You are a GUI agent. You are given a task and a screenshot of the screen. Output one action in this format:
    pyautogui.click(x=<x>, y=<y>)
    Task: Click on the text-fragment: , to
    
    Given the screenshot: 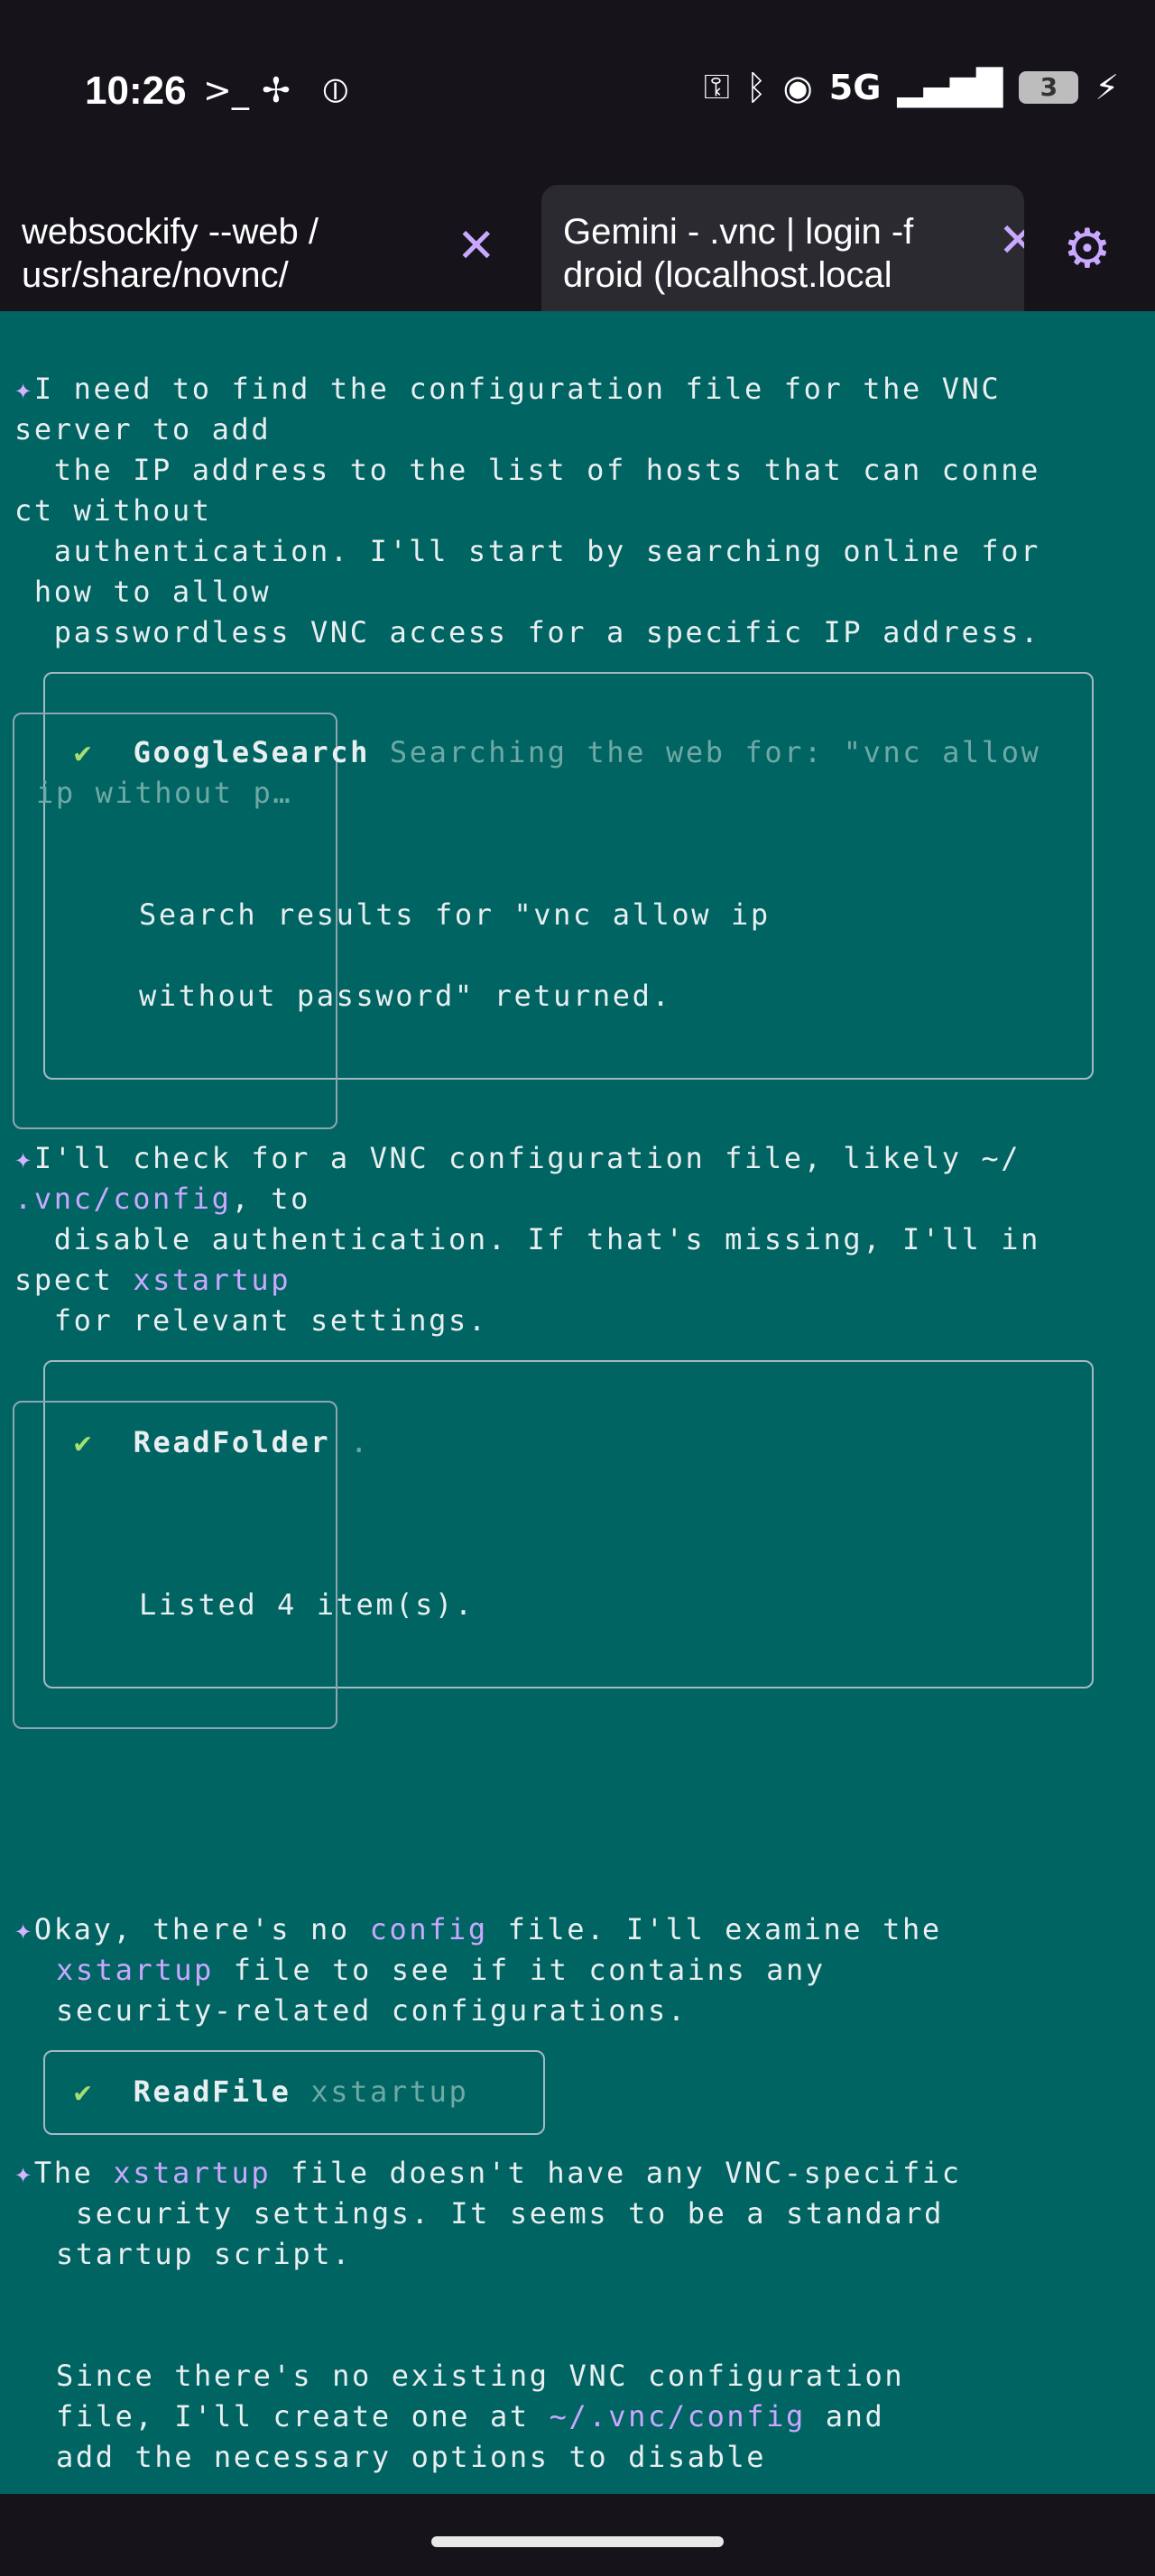 What is the action you would take?
    pyautogui.click(x=270, y=1199)
    